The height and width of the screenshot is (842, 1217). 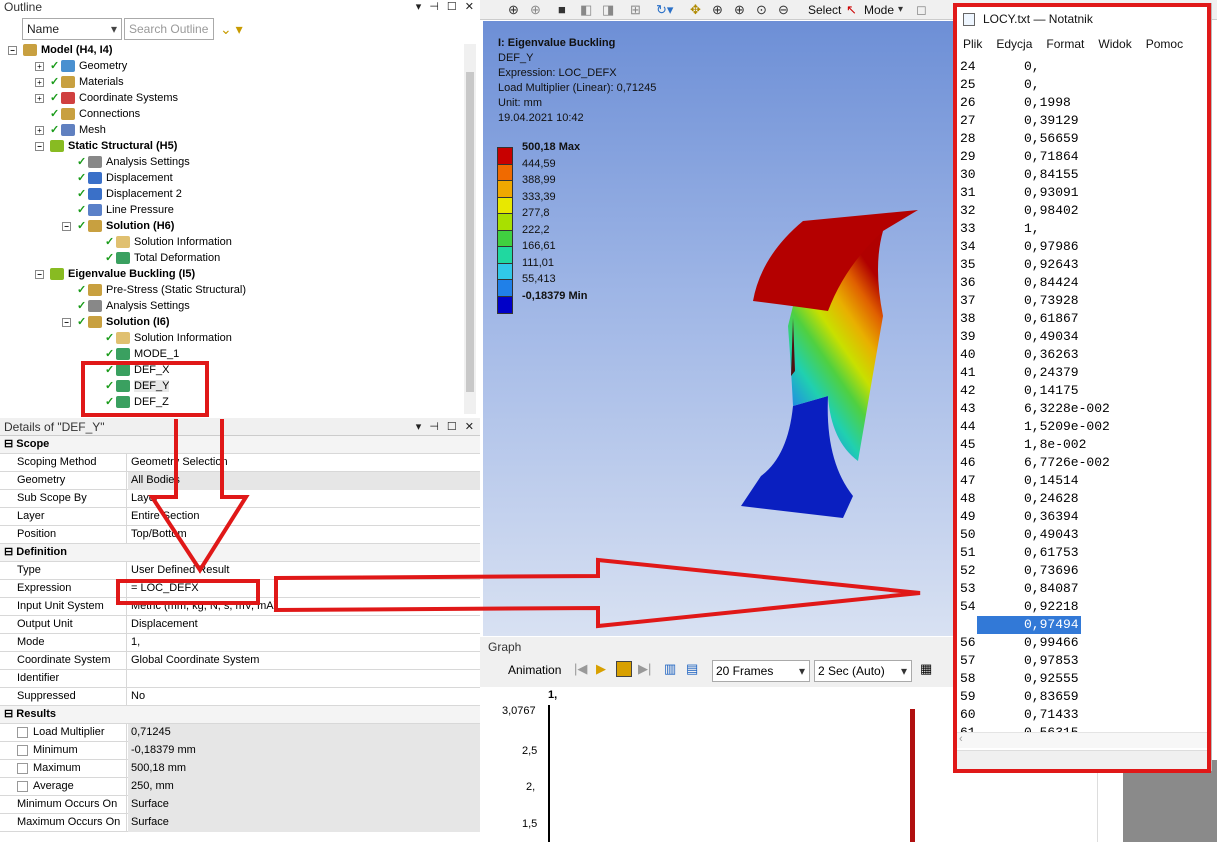 What do you see at coordinates (601, 669) in the screenshot?
I see `play-icon: ▶` at bounding box center [601, 669].